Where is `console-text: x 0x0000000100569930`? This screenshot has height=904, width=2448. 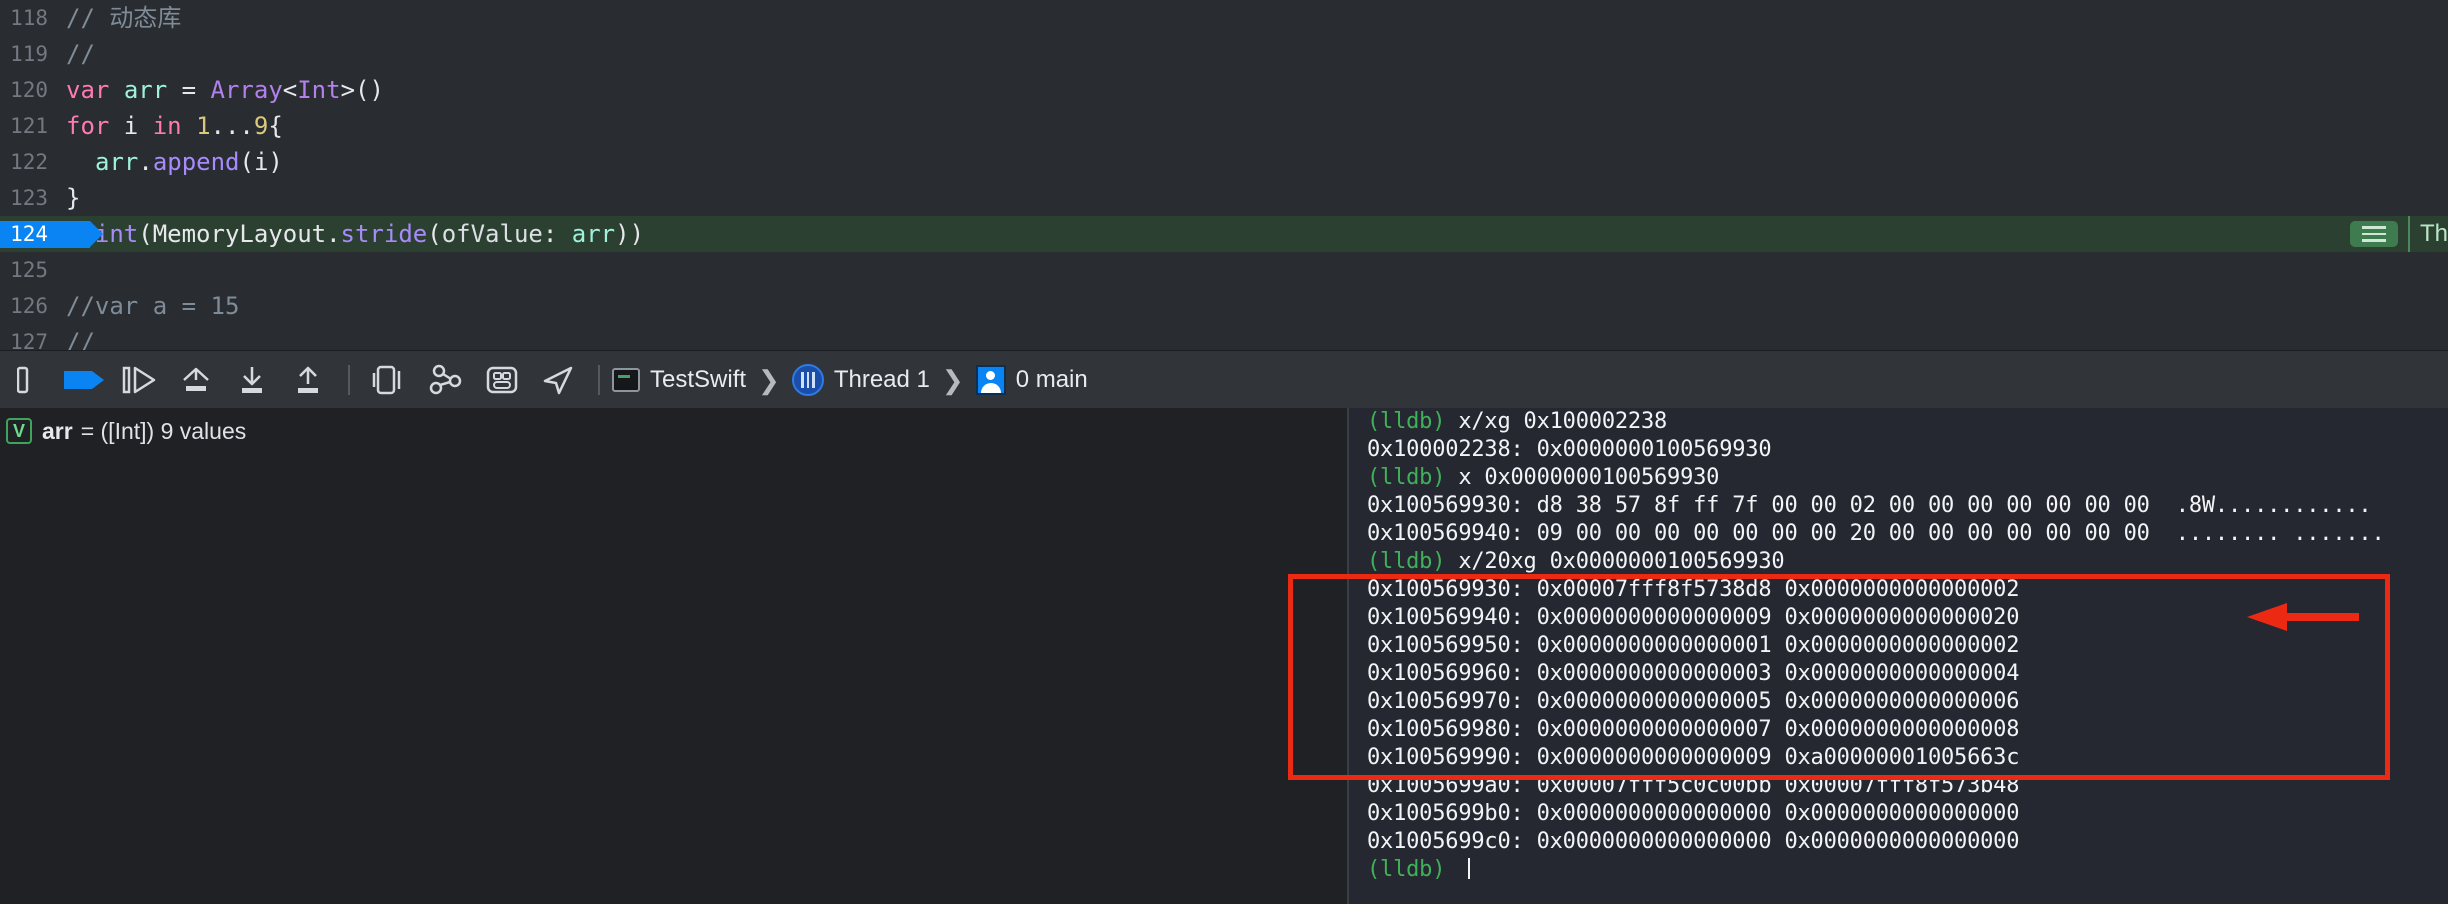
console-text: x 0x0000000100569930 is located at coordinates (1582, 477).